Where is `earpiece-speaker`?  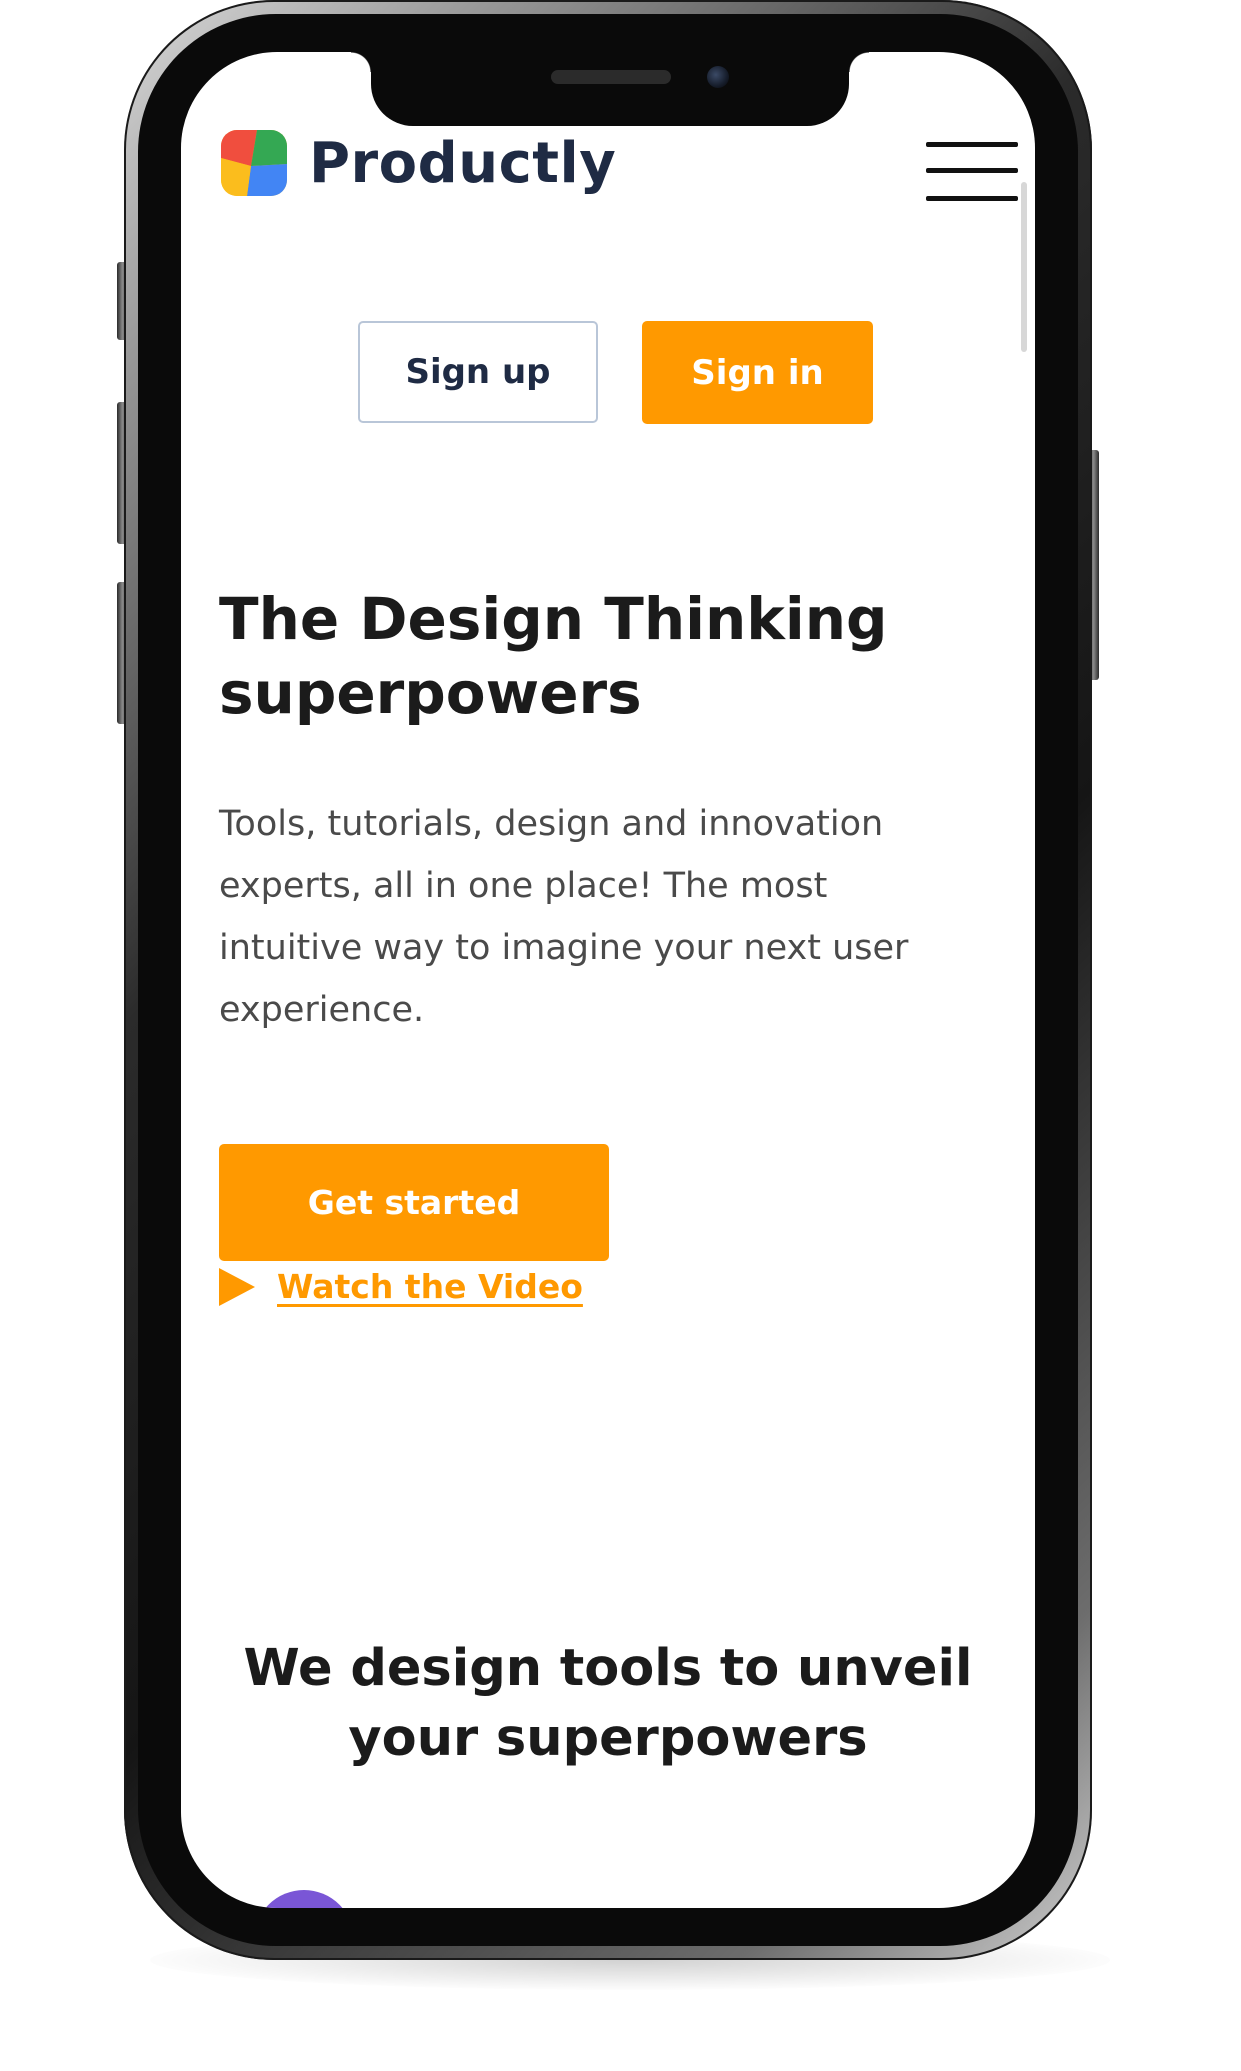
earpiece-speaker is located at coordinates (611, 77).